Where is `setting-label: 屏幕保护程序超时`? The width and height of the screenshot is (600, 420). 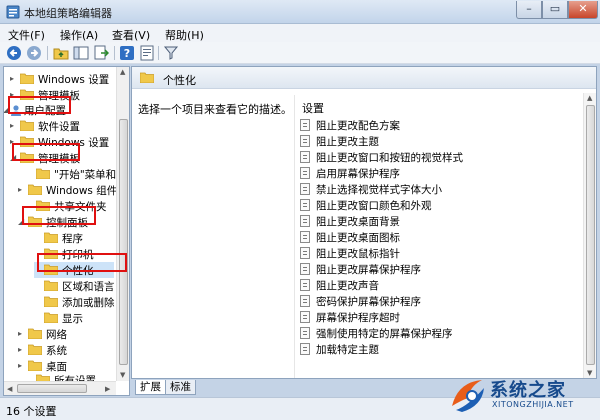 setting-label: 屏幕保护程序超时 is located at coordinates (358, 318).